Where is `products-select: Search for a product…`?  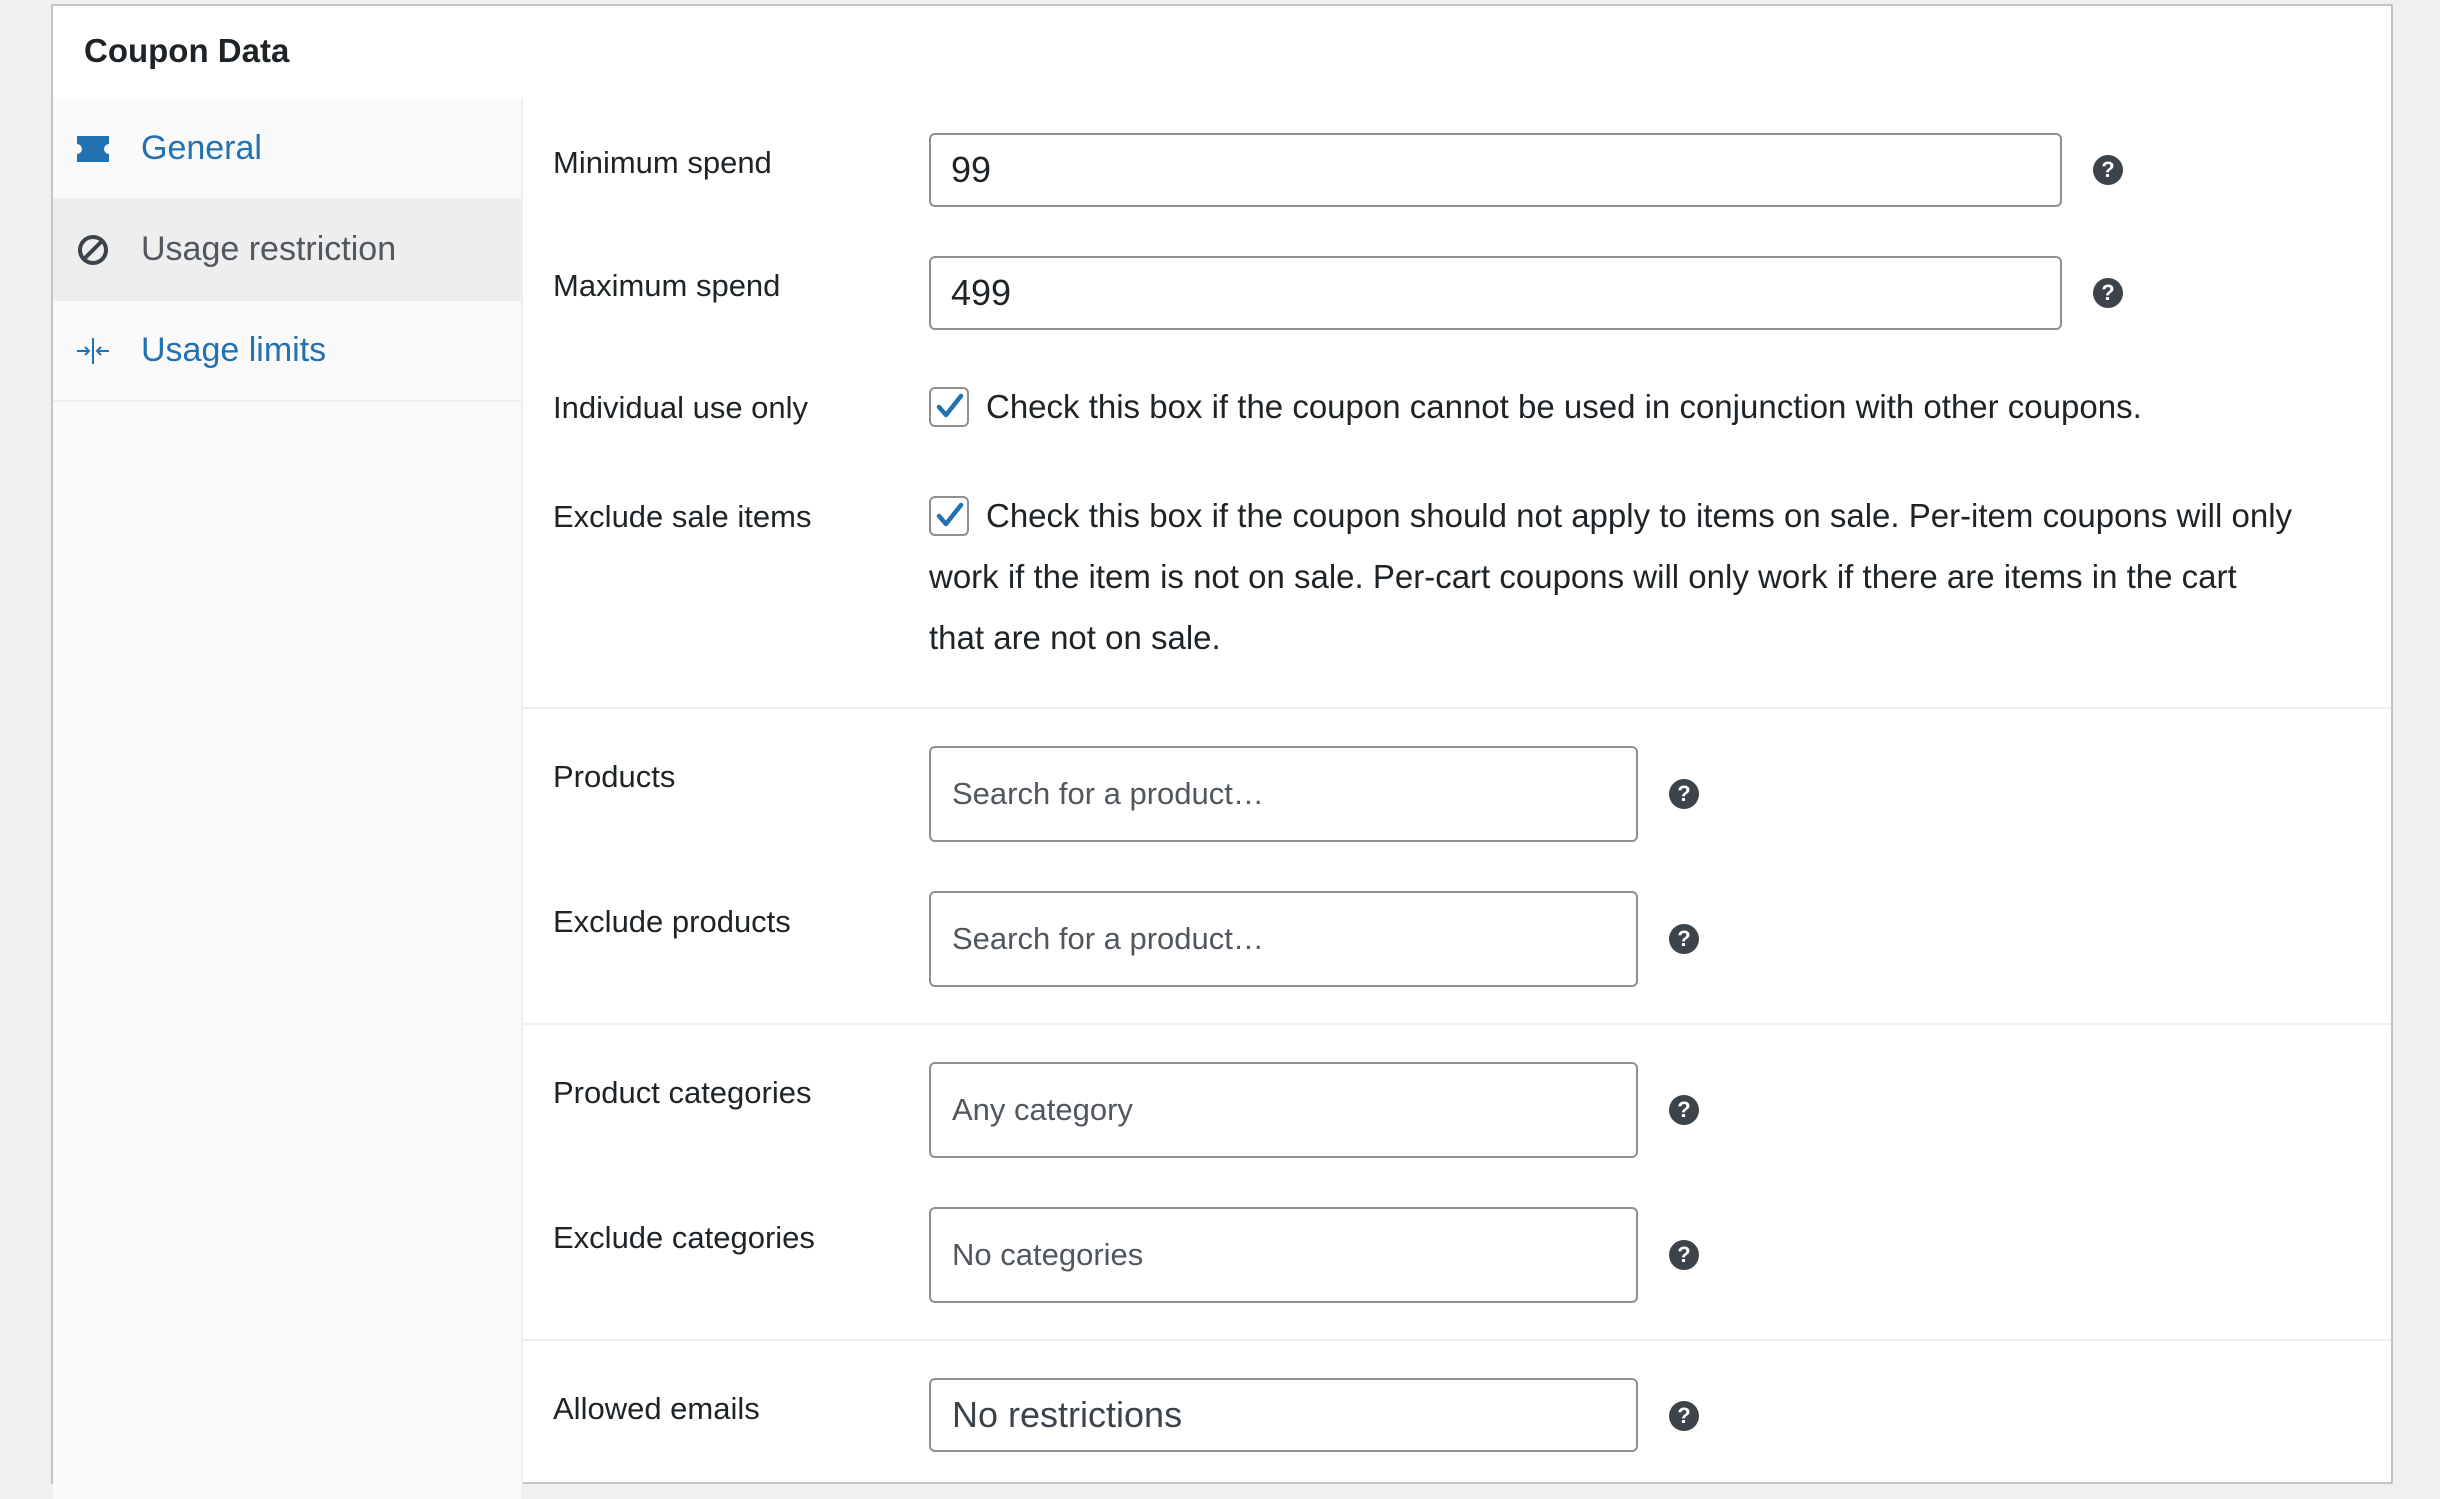
products-select: Search for a product… is located at coordinates (1283, 794).